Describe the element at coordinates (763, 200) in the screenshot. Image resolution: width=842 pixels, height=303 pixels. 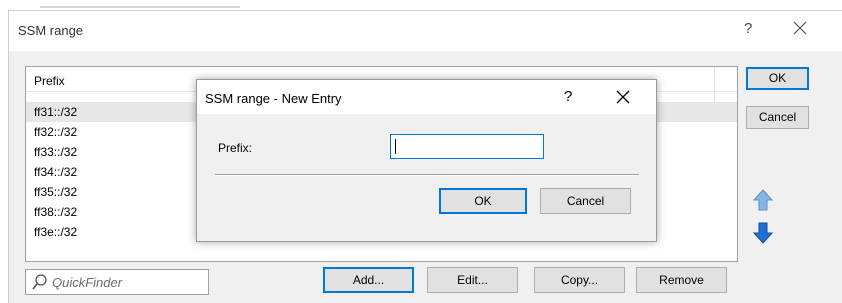
I see `arrow-up-icon` at that location.